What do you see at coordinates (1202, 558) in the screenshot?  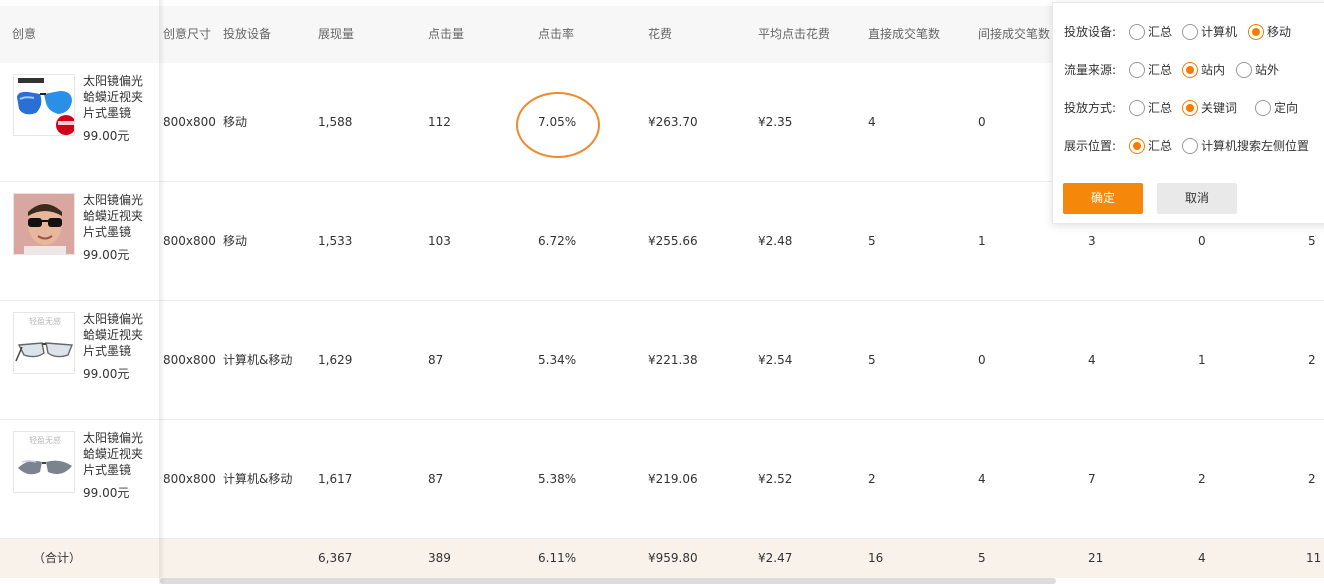 I see `total-col12: 4` at bounding box center [1202, 558].